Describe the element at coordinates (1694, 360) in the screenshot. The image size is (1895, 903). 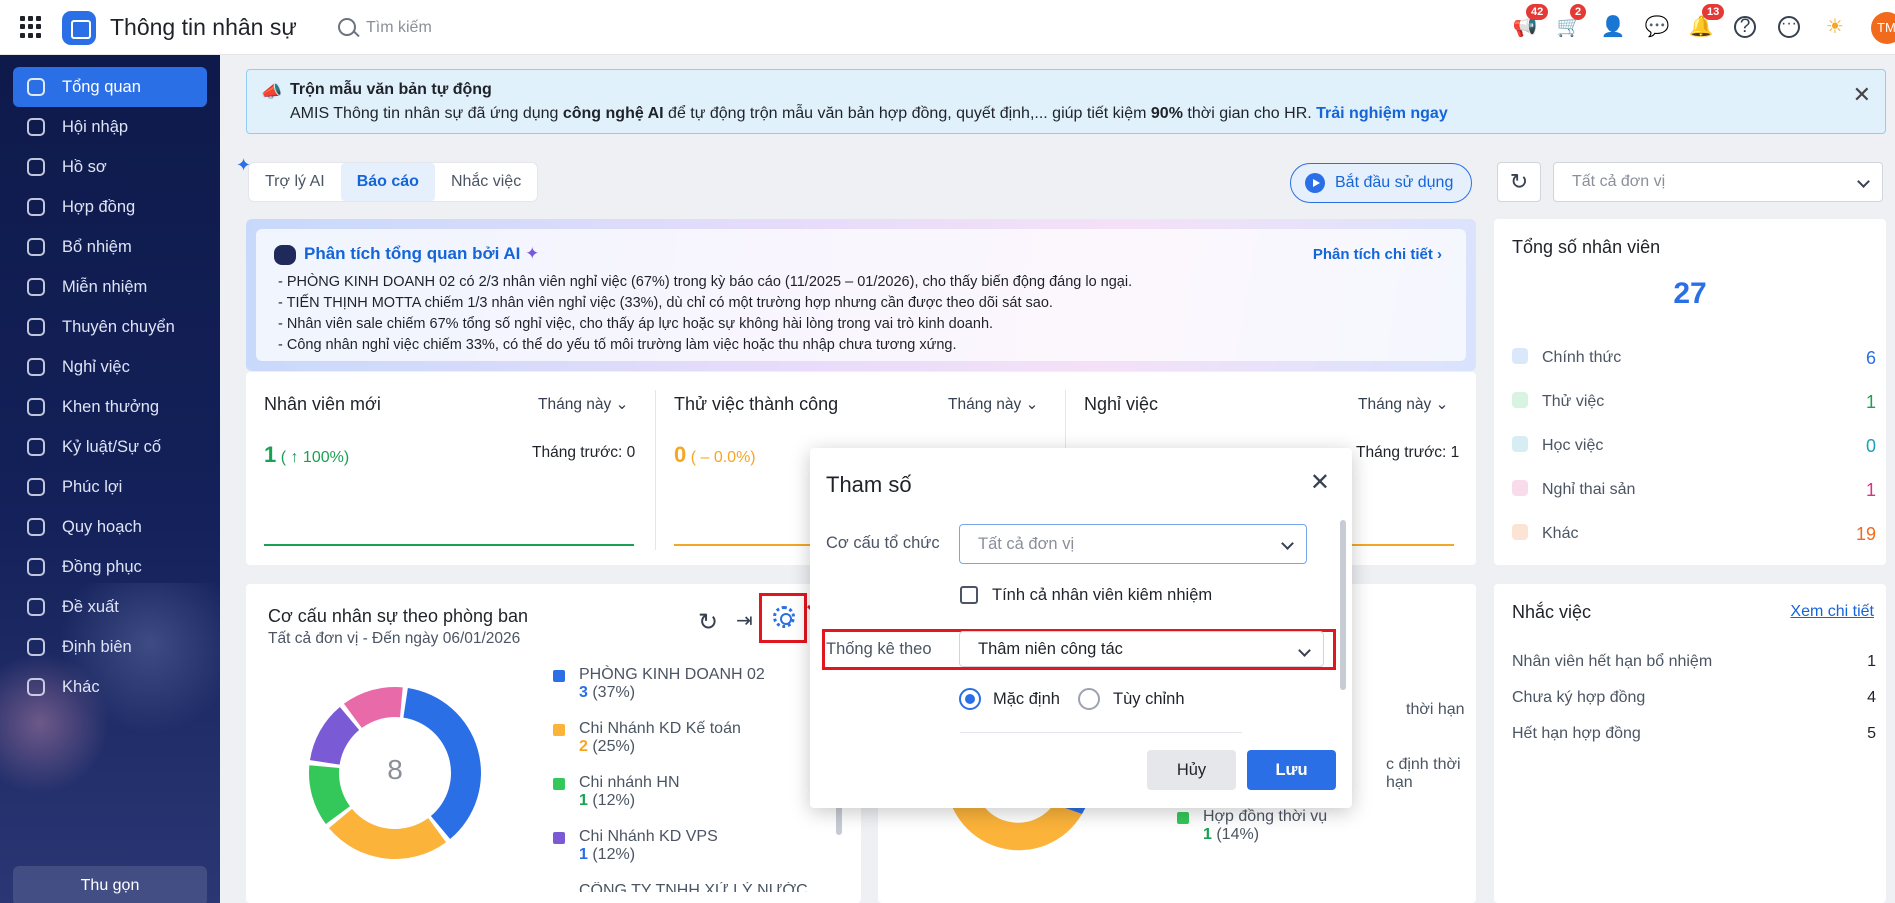
I see `stat-row: Chính thức 6` at that location.